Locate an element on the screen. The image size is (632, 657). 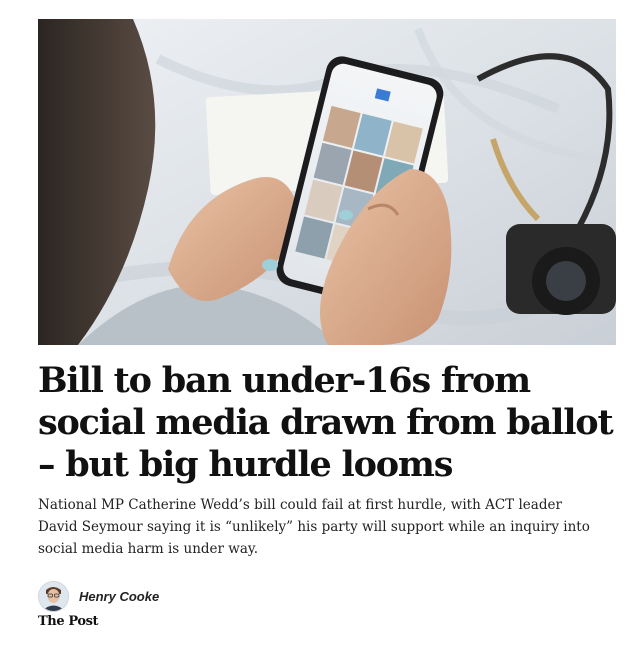
author-portrait-icon is located at coordinates (53, 596).